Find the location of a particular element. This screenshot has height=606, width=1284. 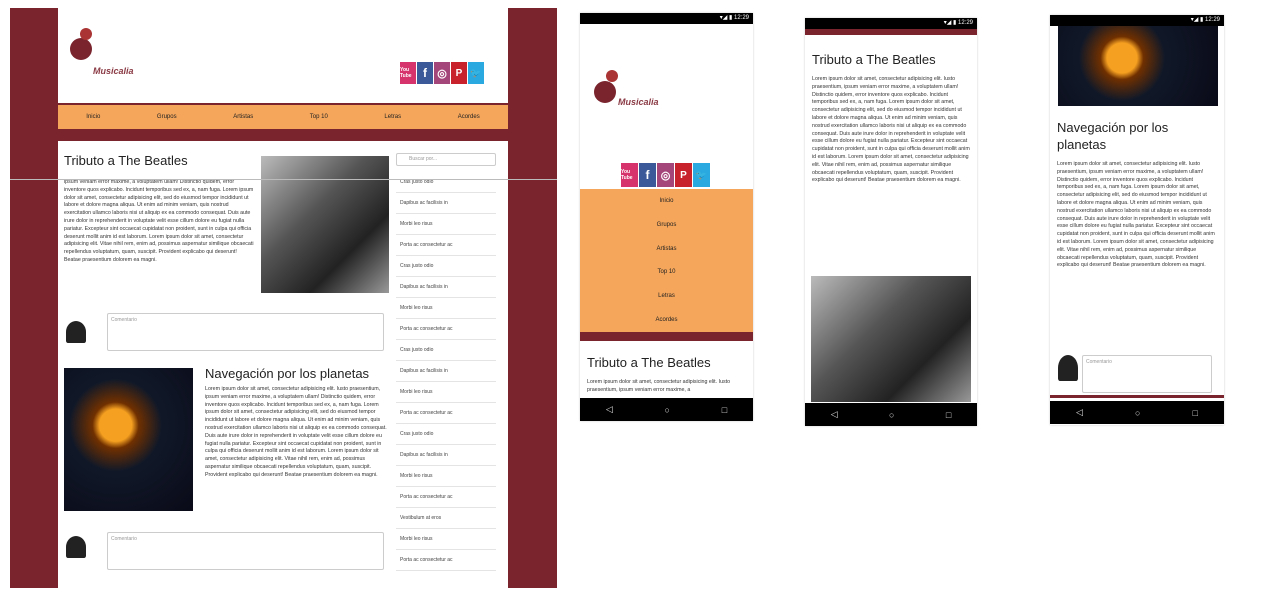

bottom-bar is located at coordinates (1137, 396).